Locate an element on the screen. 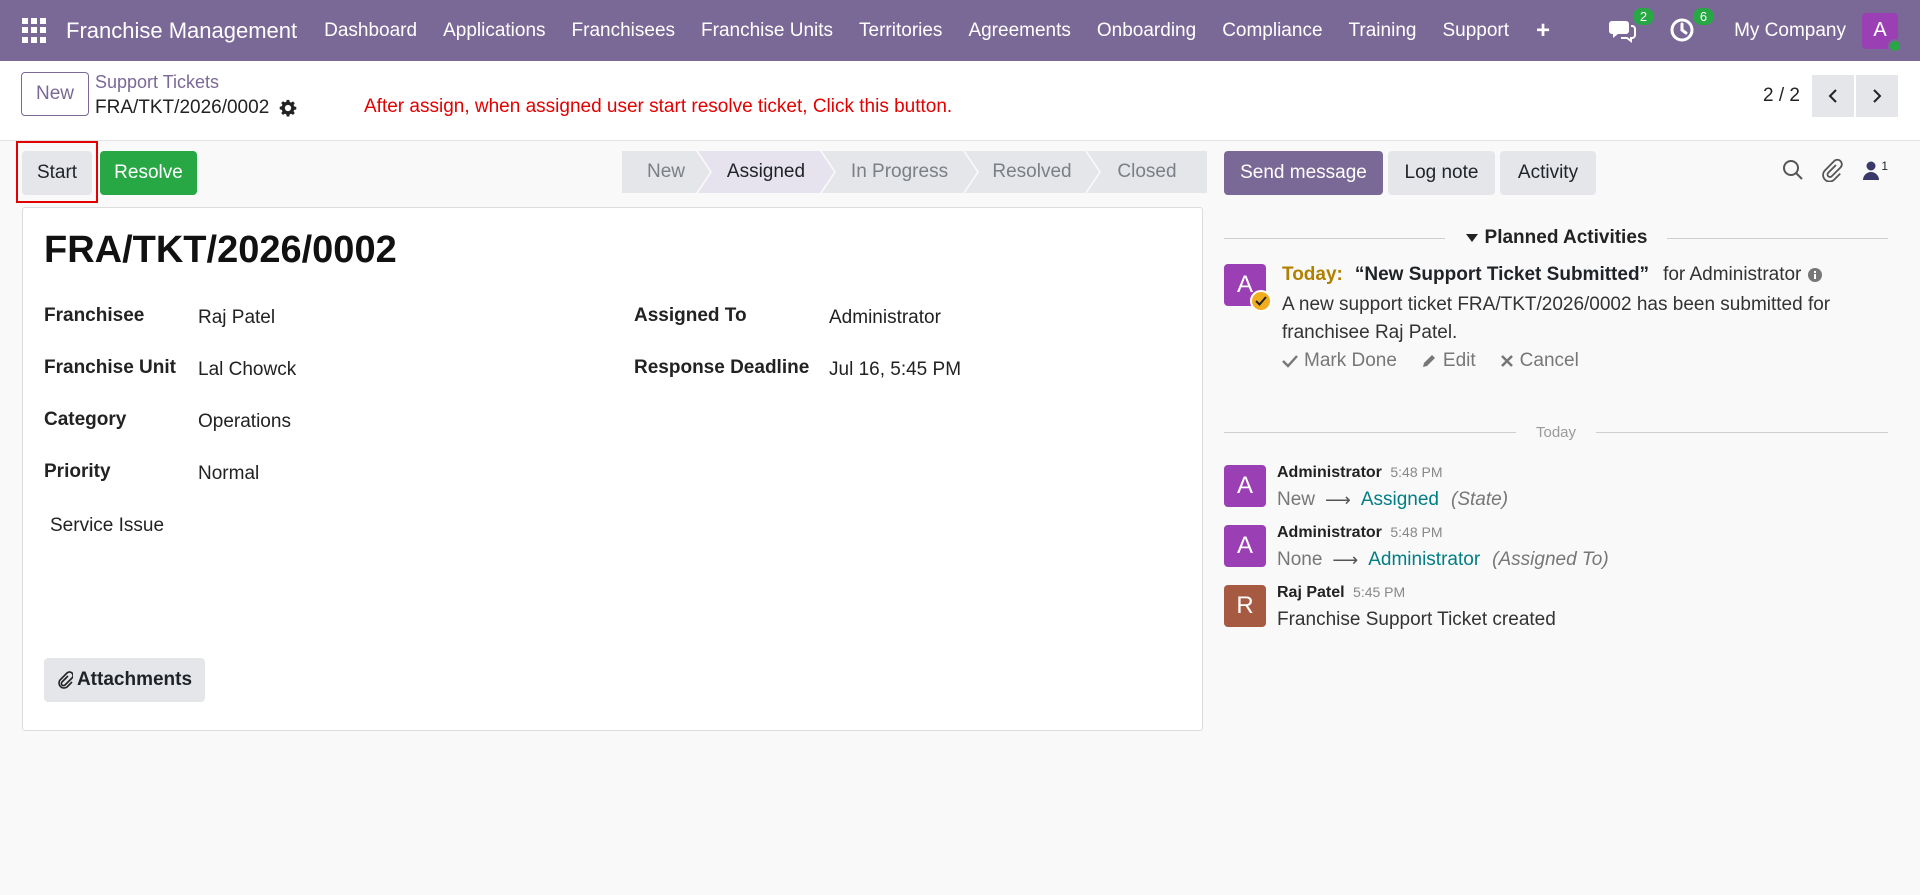 This screenshot has height=895, width=1920. message-tracking: None ⟶ Administrator (Assigned To) is located at coordinates (1443, 560).